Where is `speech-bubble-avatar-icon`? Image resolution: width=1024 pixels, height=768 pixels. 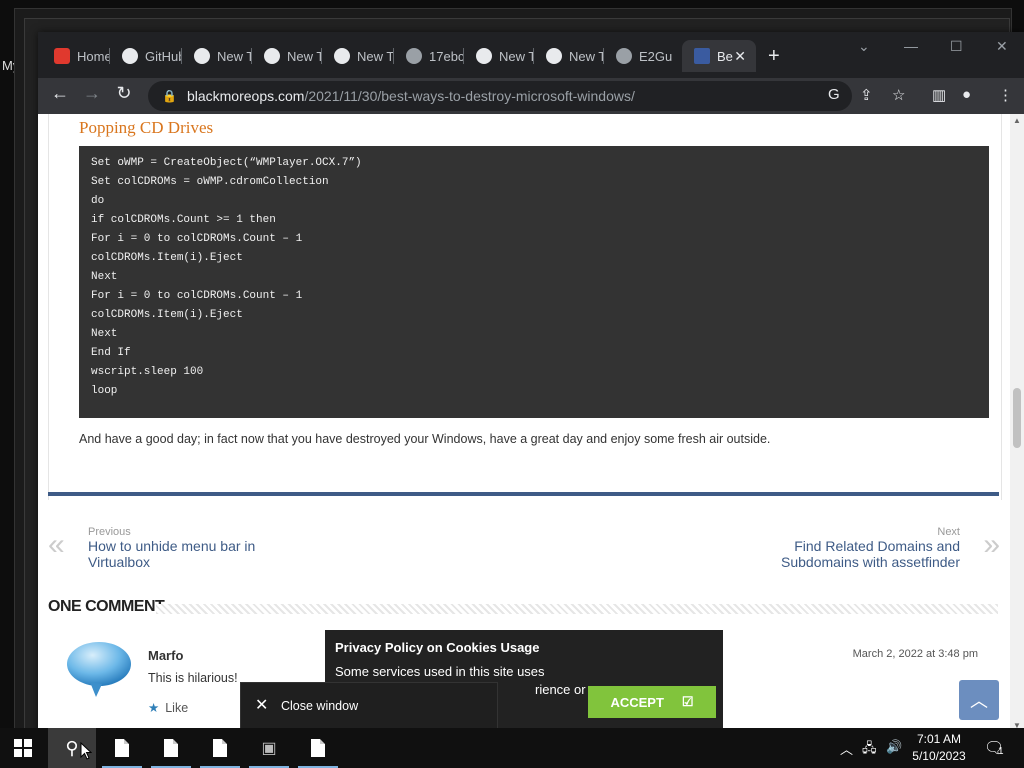 speech-bubble-avatar-icon is located at coordinates (99, 669).